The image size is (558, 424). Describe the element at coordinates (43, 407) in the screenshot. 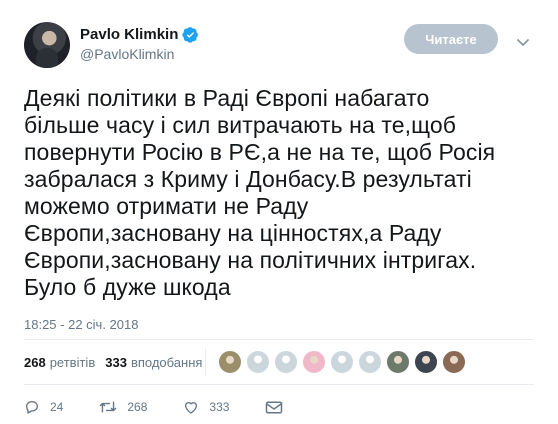

I see `reply-action: 24` at that location.